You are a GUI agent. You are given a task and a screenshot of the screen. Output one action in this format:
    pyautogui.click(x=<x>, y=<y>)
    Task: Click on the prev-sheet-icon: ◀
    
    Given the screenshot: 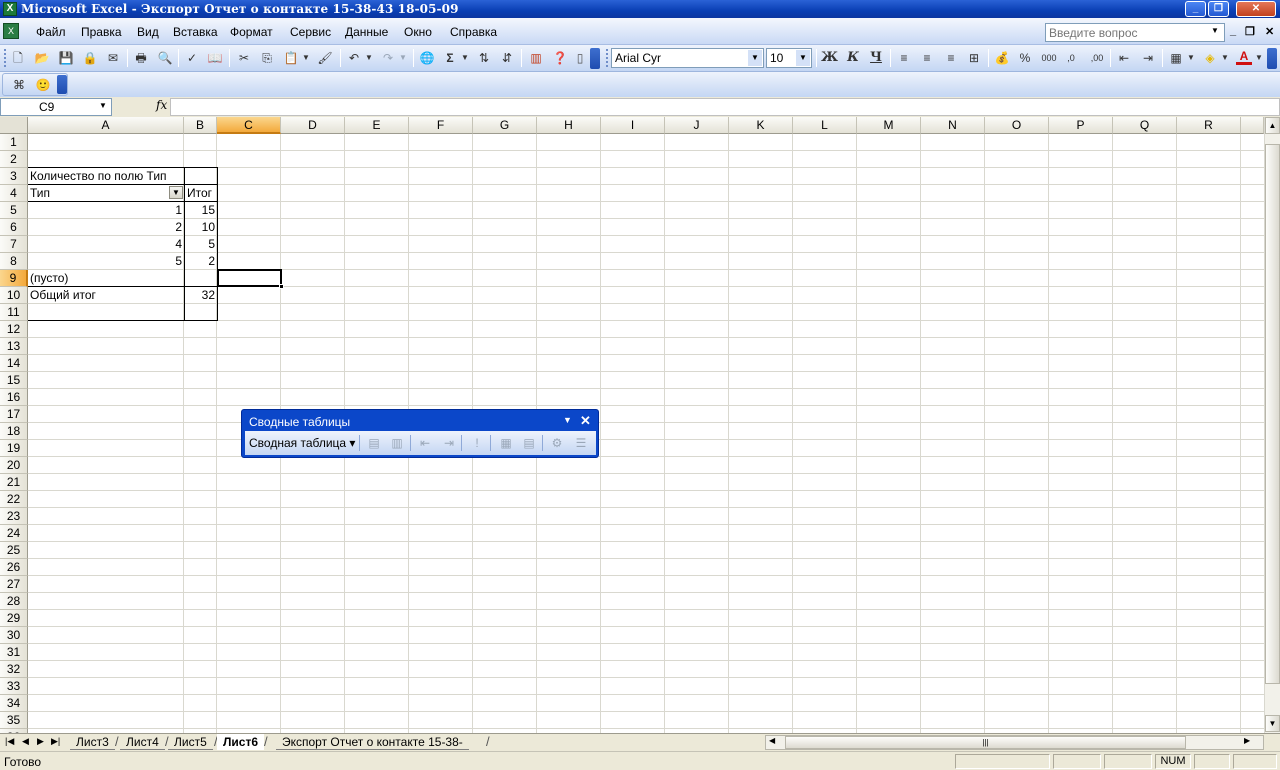 What is the action you would take?
    pyautogui.click(x=25, y=741)
    